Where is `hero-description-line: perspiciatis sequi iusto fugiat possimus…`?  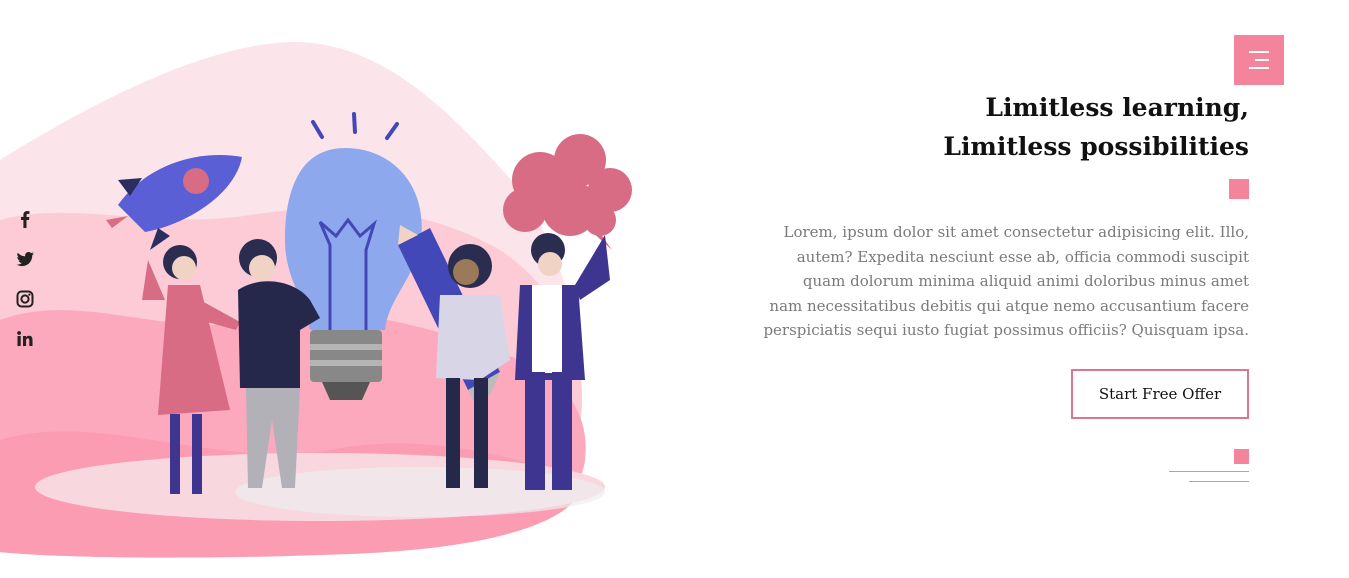
hero-description-line: perspiciatis sequi iusto fugiat possimus… is located at coordinates (1006, 330).